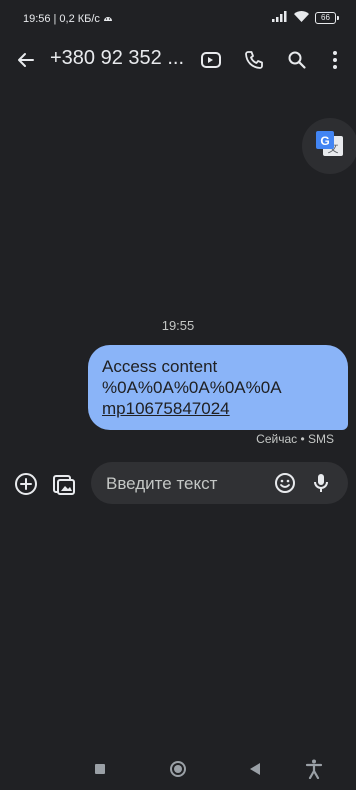 The height and width of the screenshot is (790, 356). Describe the element at coordinates (314, 769) in the screenshot. I see `accessibility-icon` at that location.